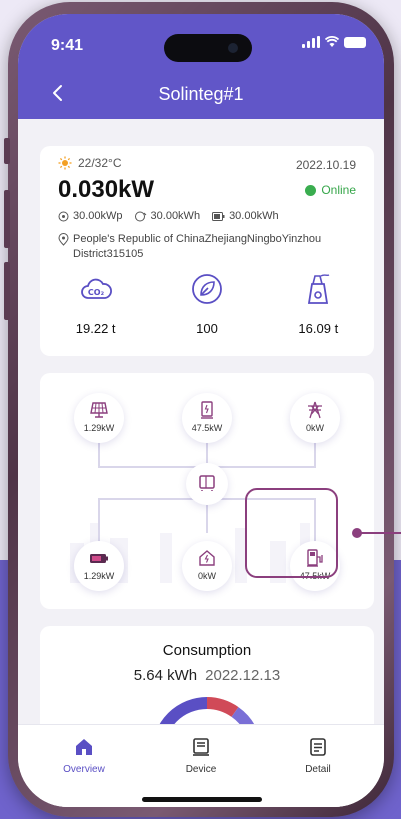 The height and width of the screenshot is (819, 401). Describe the element at coordinates (233, 48) in the screenshot. I see `camera-icon` at that location.